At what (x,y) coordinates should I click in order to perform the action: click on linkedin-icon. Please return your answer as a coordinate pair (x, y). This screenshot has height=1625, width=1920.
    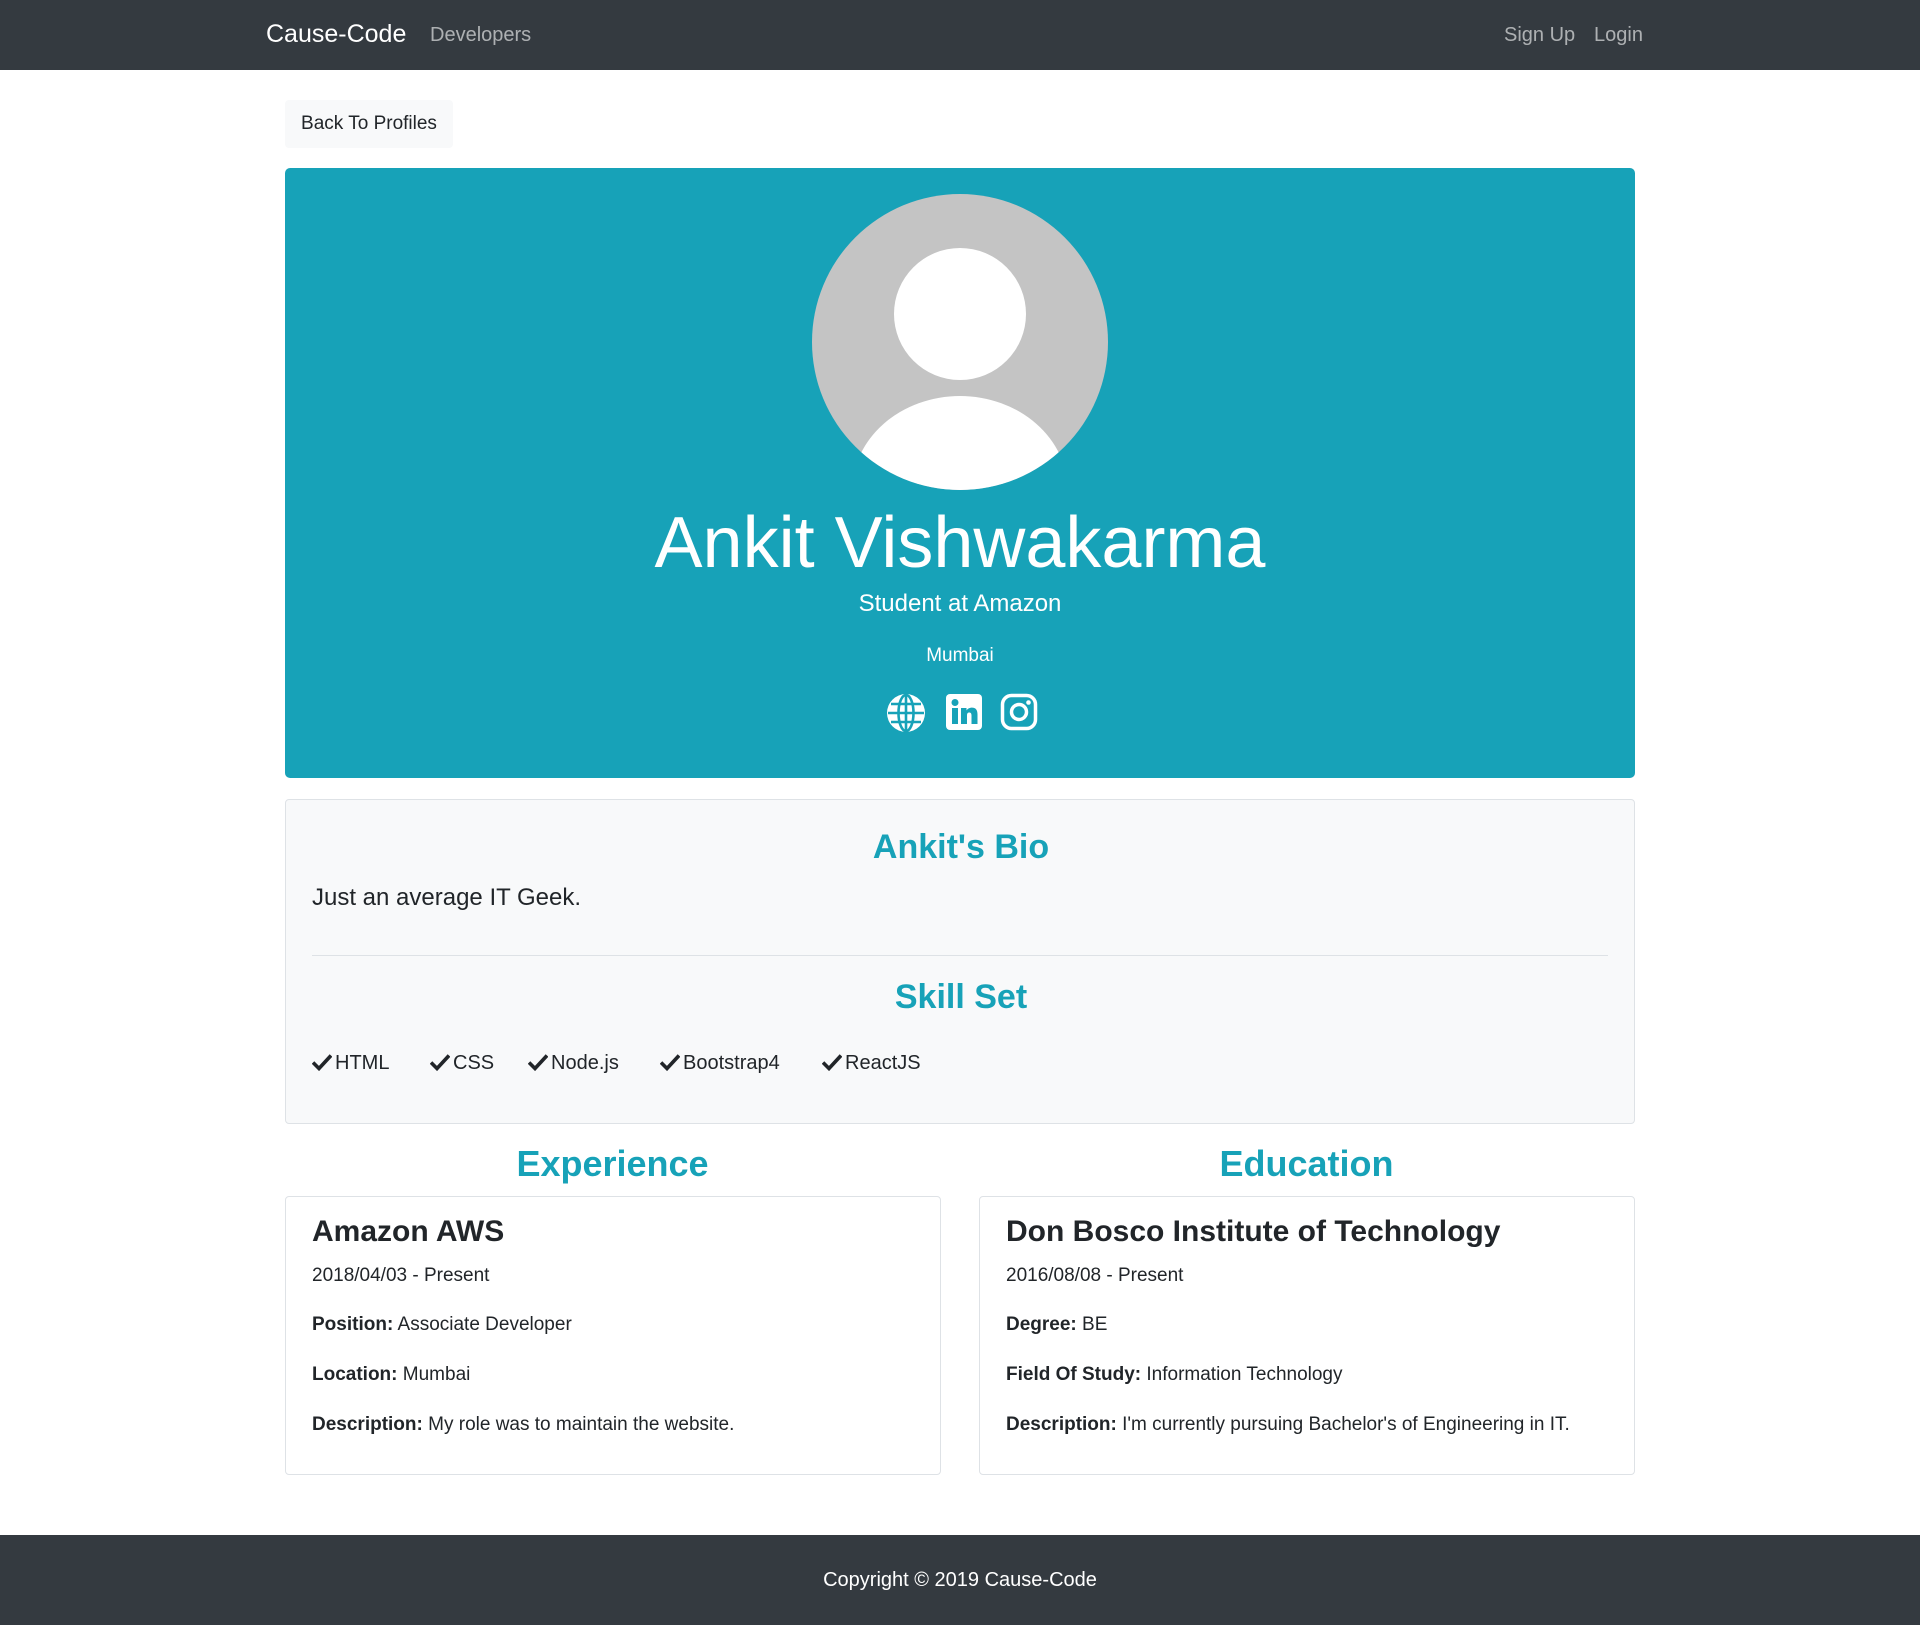
    Looking at the image, I should click on (964, 713).